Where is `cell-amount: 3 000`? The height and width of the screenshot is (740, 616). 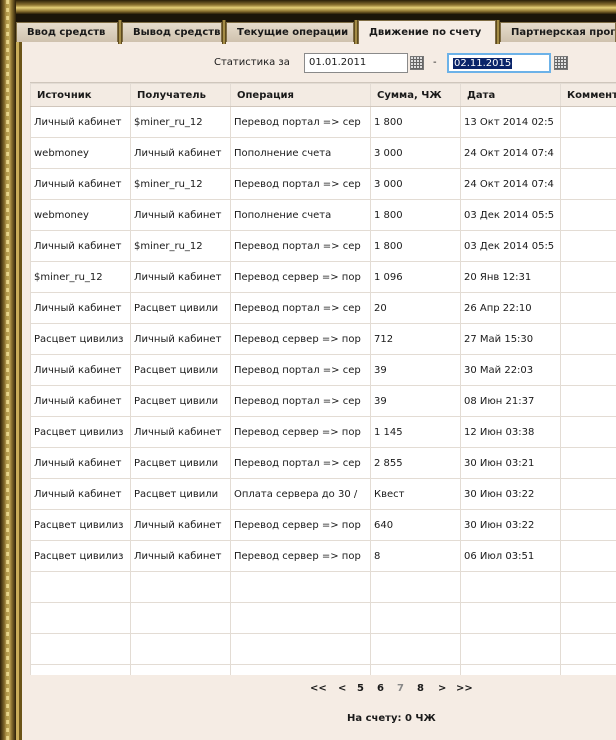 cell-amount: 3 000 is located at coordinates (415, 184).